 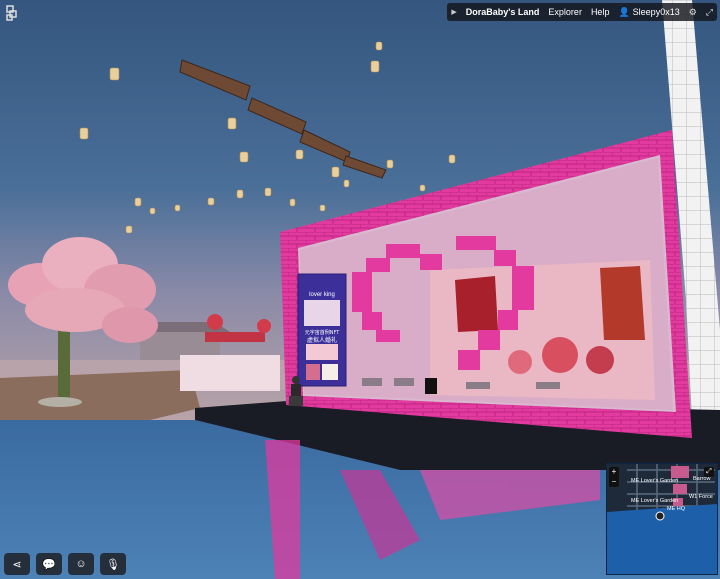 I want to click on poster-line-3: 虚拟人婚礼, so click(x=322, y=340).